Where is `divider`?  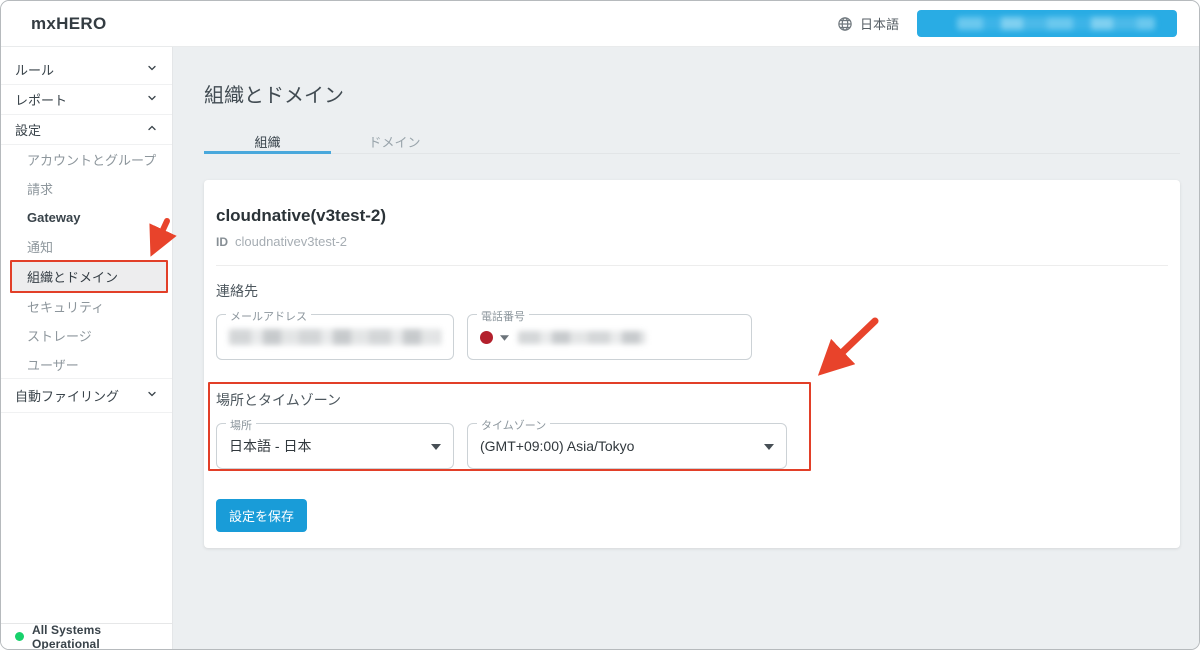 divider is located at coordinates (692, 265).